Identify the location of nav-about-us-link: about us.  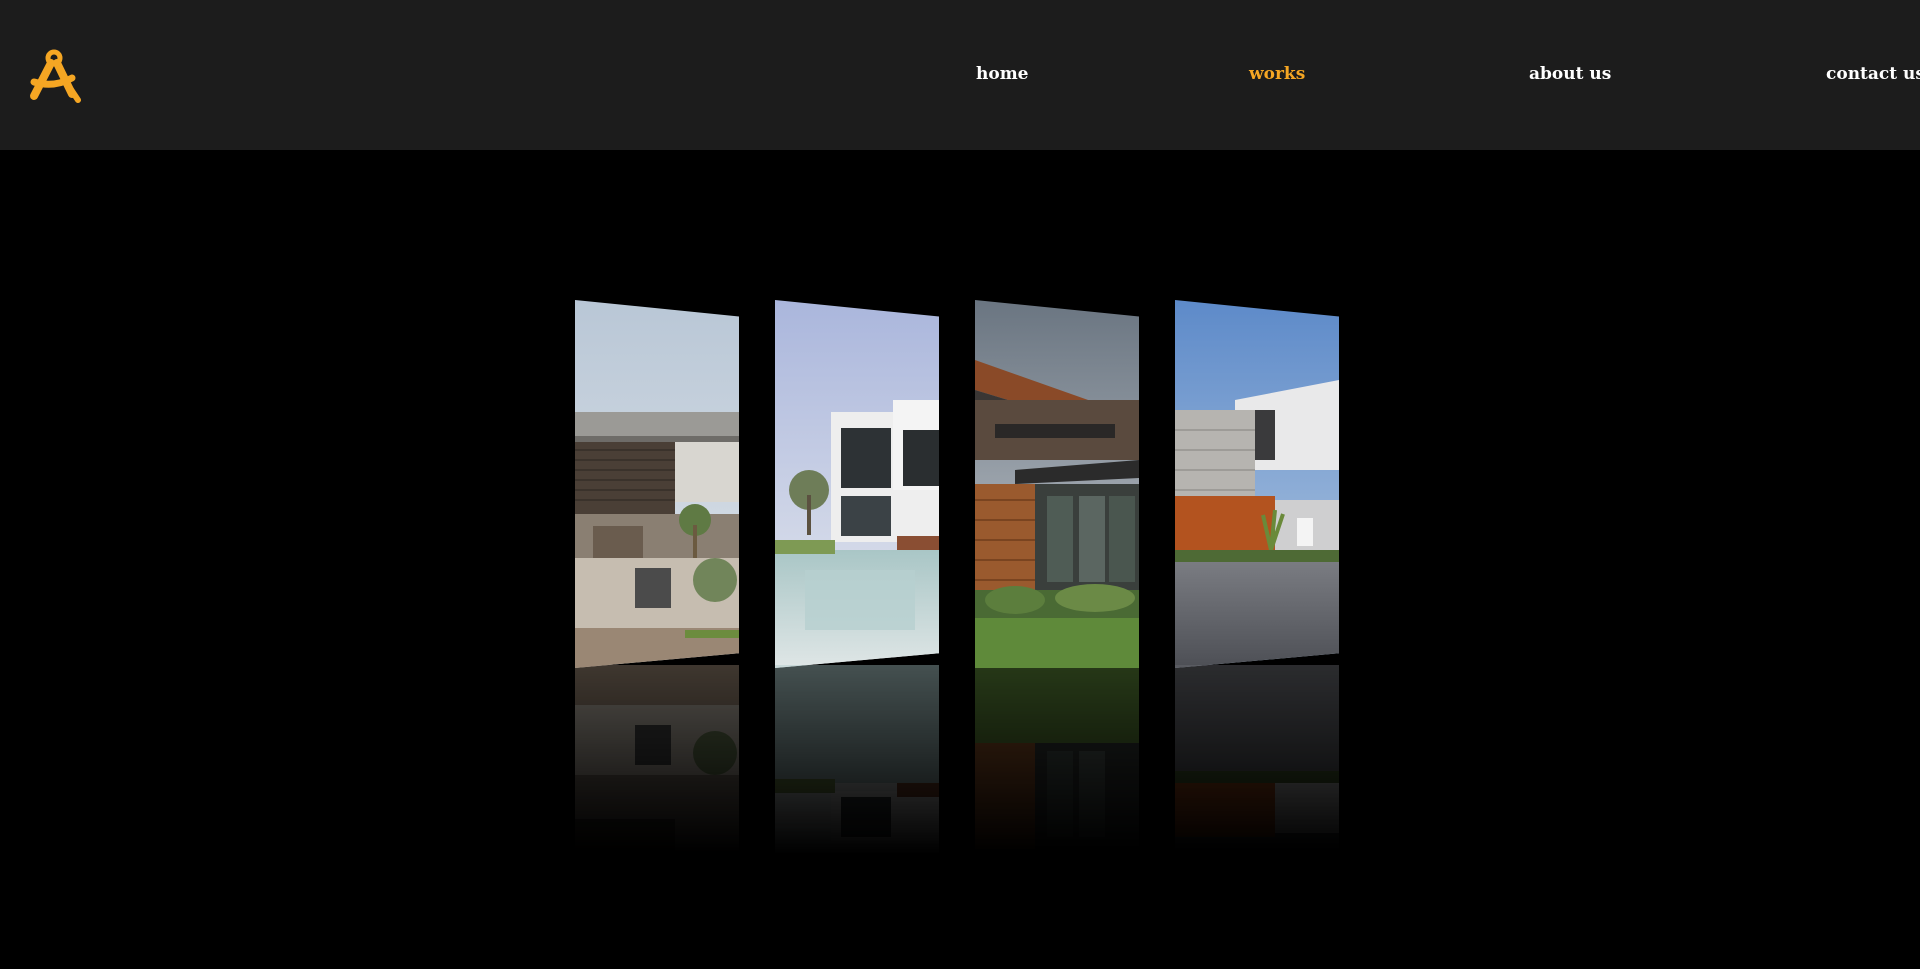
(1570, 74).